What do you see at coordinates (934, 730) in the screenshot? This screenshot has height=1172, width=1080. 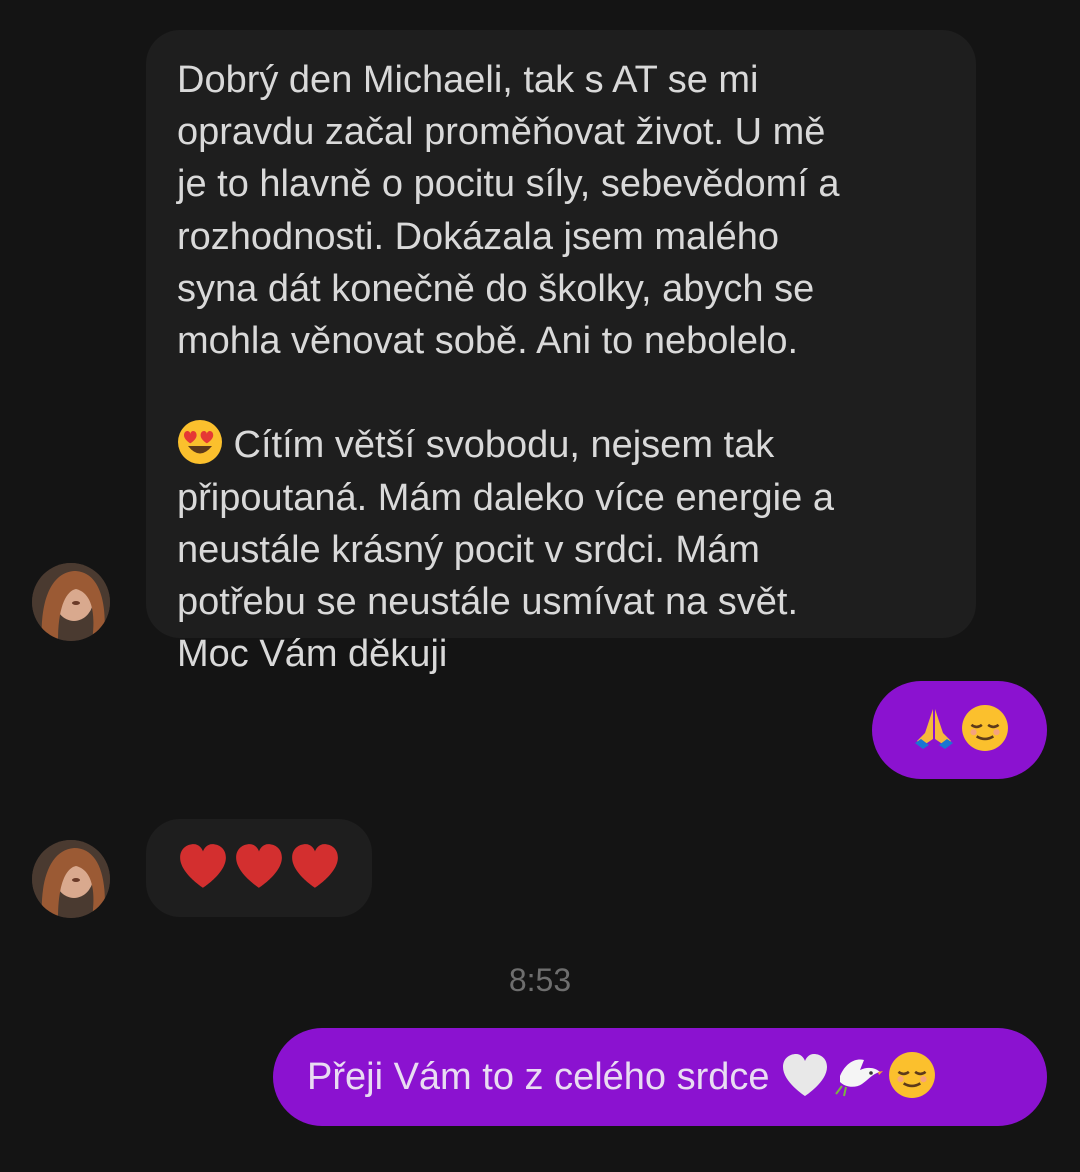 I see `folded-hands-icon` at bounding box center [934, 730].